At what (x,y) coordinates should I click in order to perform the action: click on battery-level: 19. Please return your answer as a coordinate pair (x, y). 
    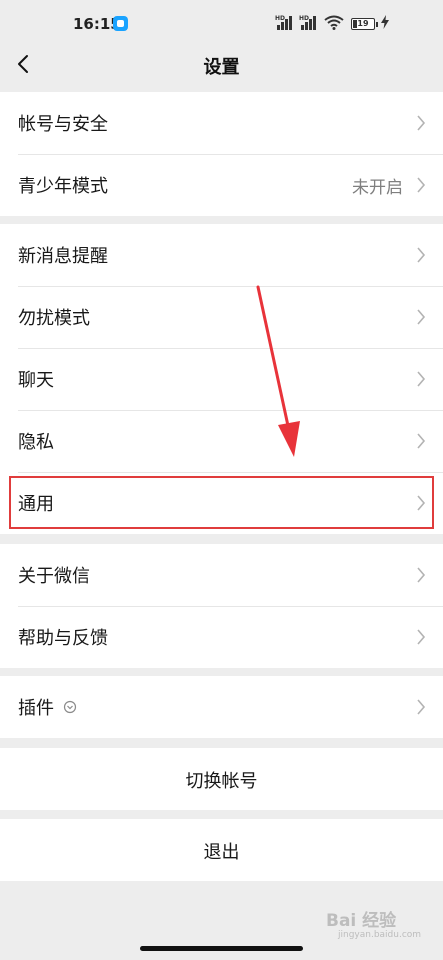
    Looking at the image, I should click on (363, 23).